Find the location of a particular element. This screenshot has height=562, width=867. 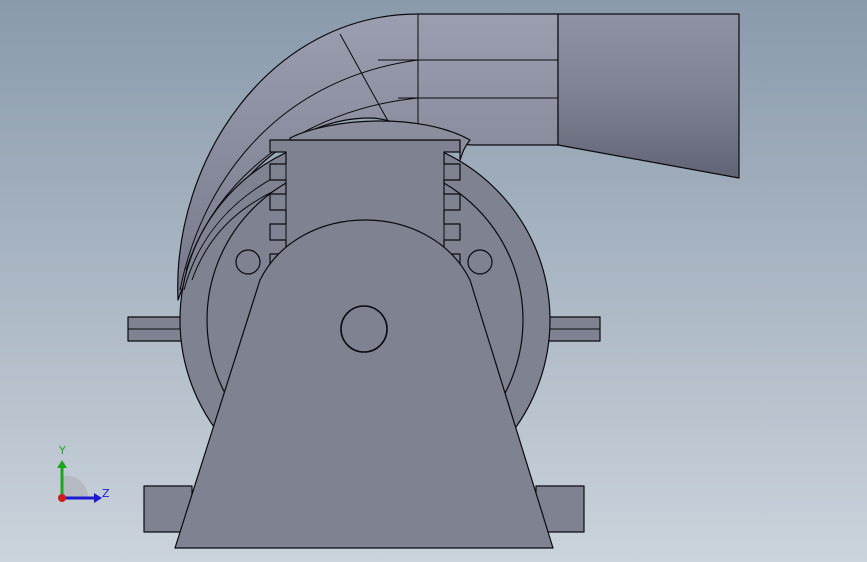

y-axis-label: Y is located at coordinates (62, 450).